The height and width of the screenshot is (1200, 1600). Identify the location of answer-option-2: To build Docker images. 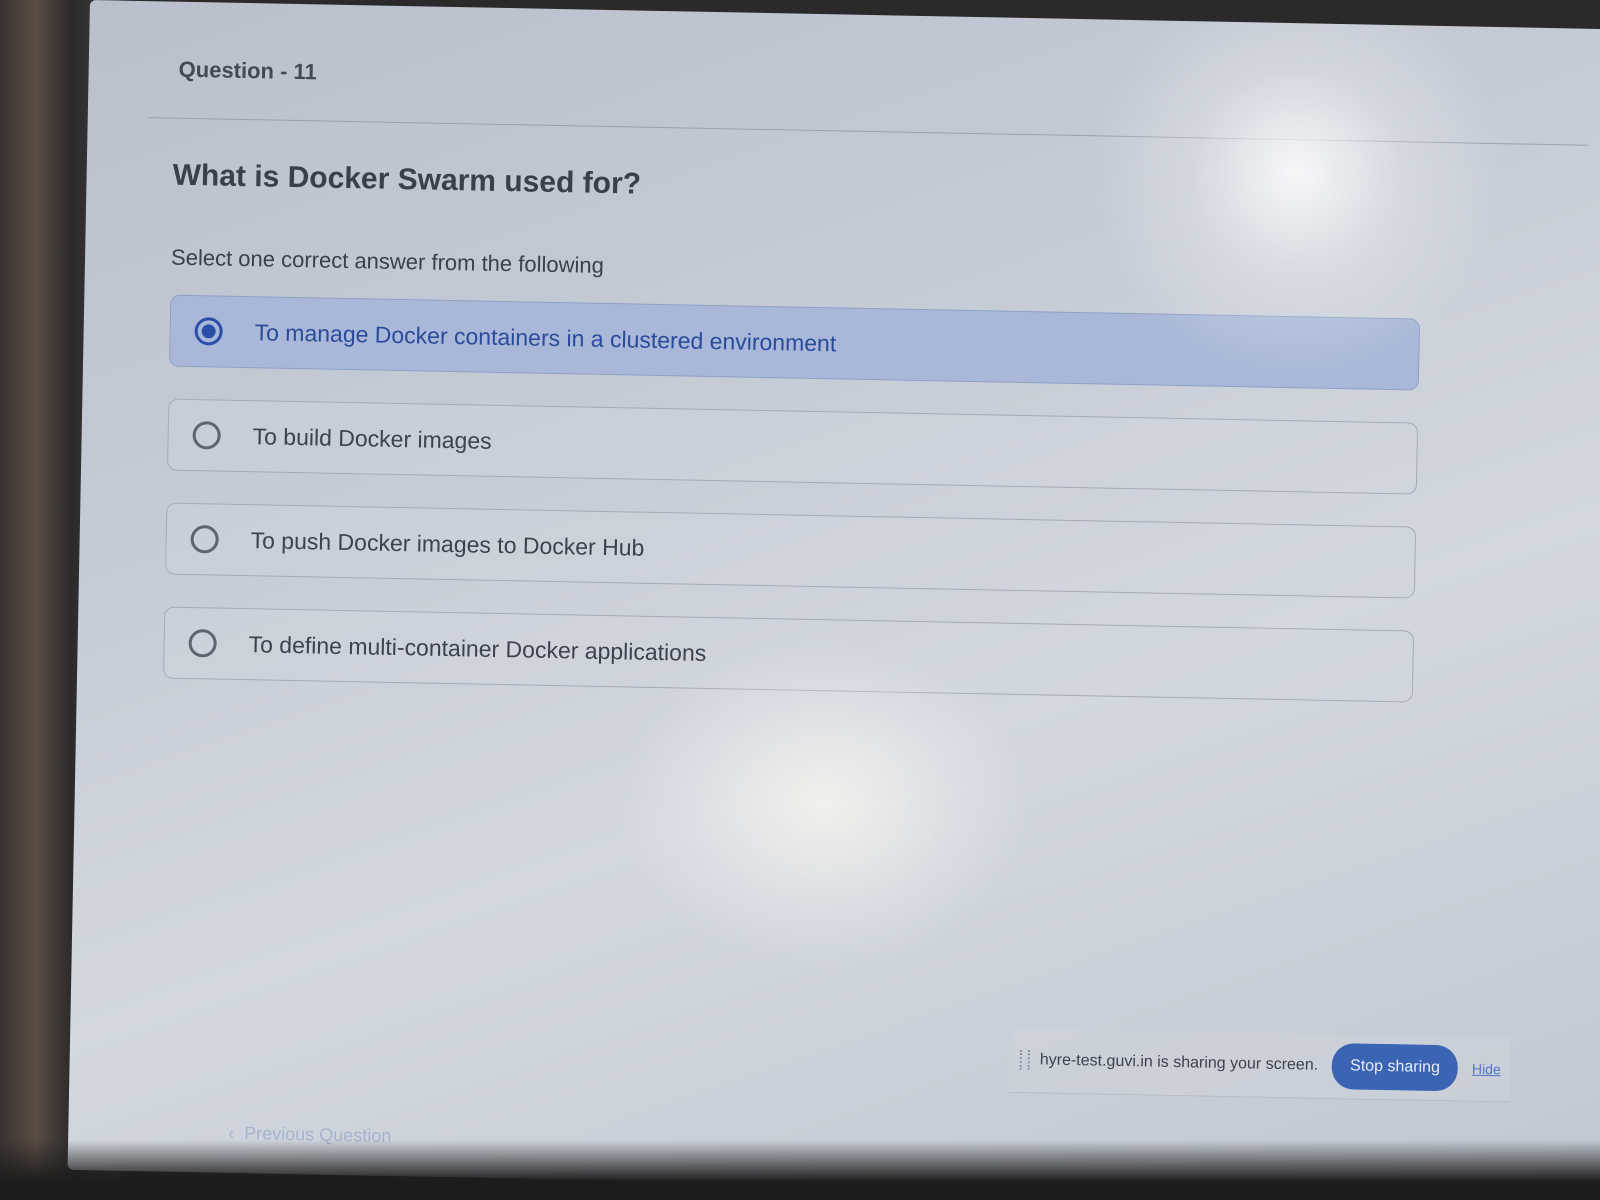
(792, 446).